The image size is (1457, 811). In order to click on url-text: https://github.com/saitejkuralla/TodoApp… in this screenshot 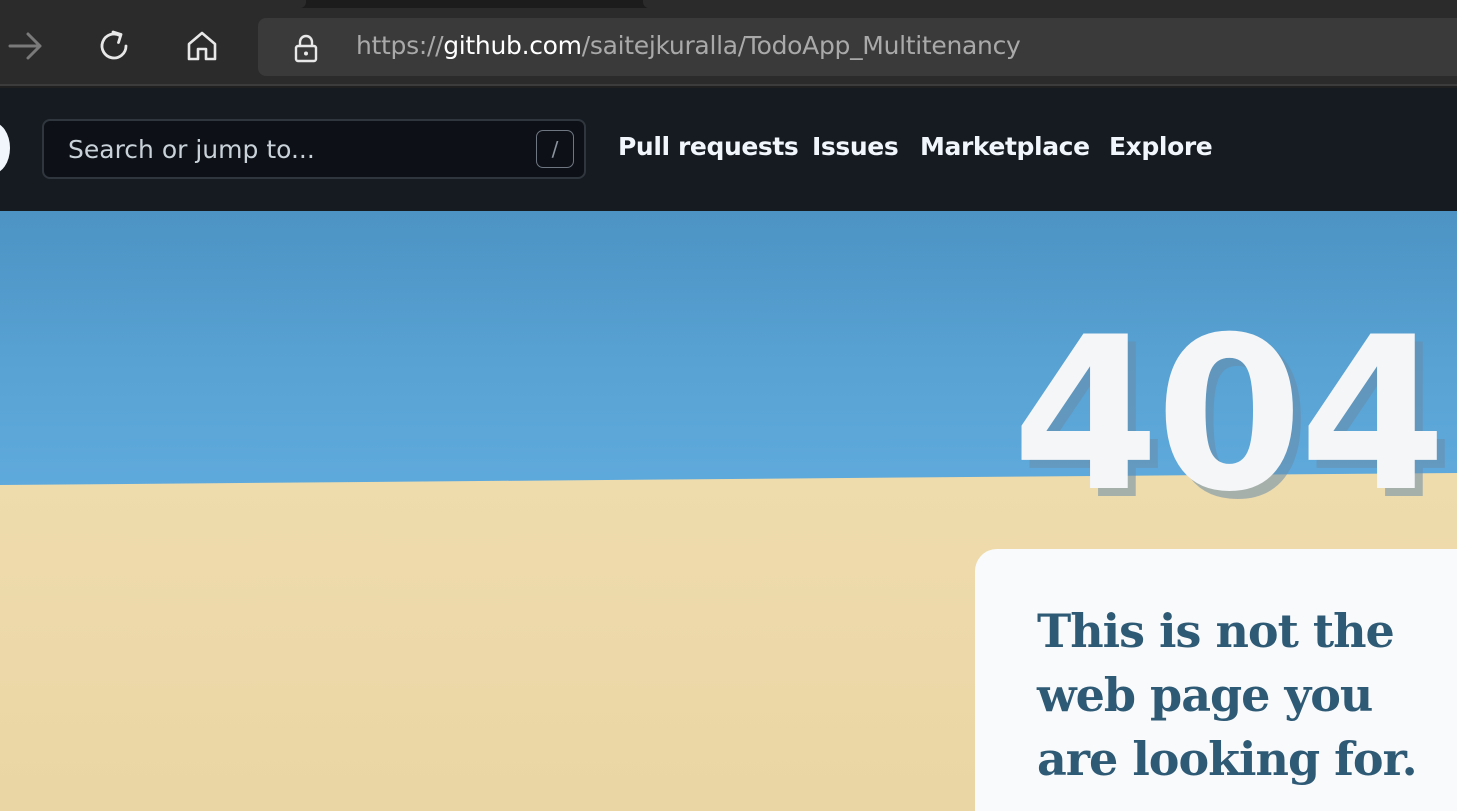, I will do `click(688, 45)`.